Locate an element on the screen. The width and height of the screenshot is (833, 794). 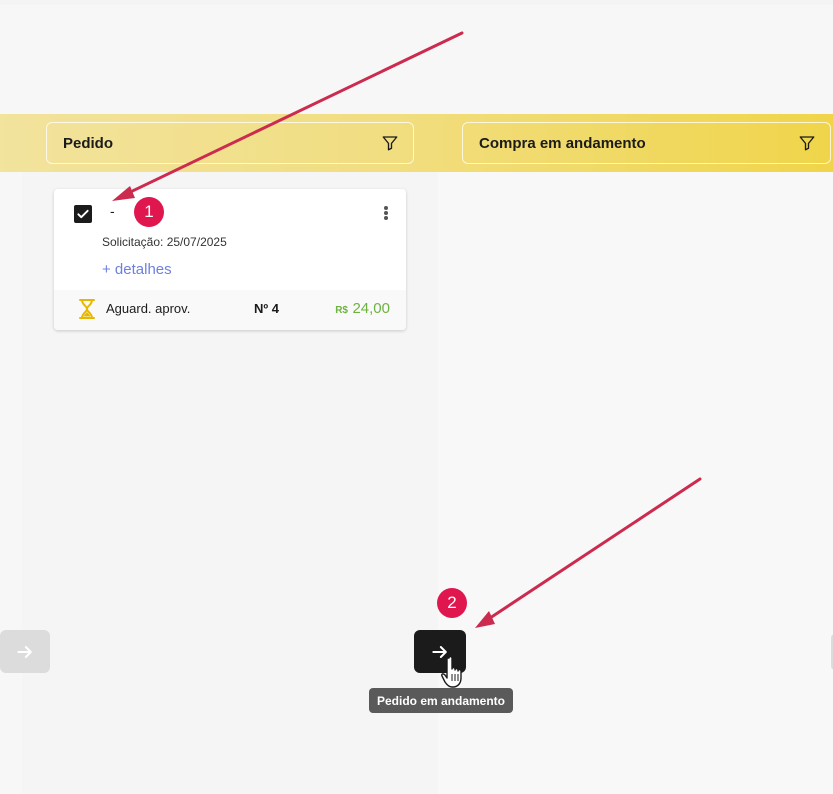
advance-stage-tooltip: Pedido em andamento is located at coordinates (441, 700).